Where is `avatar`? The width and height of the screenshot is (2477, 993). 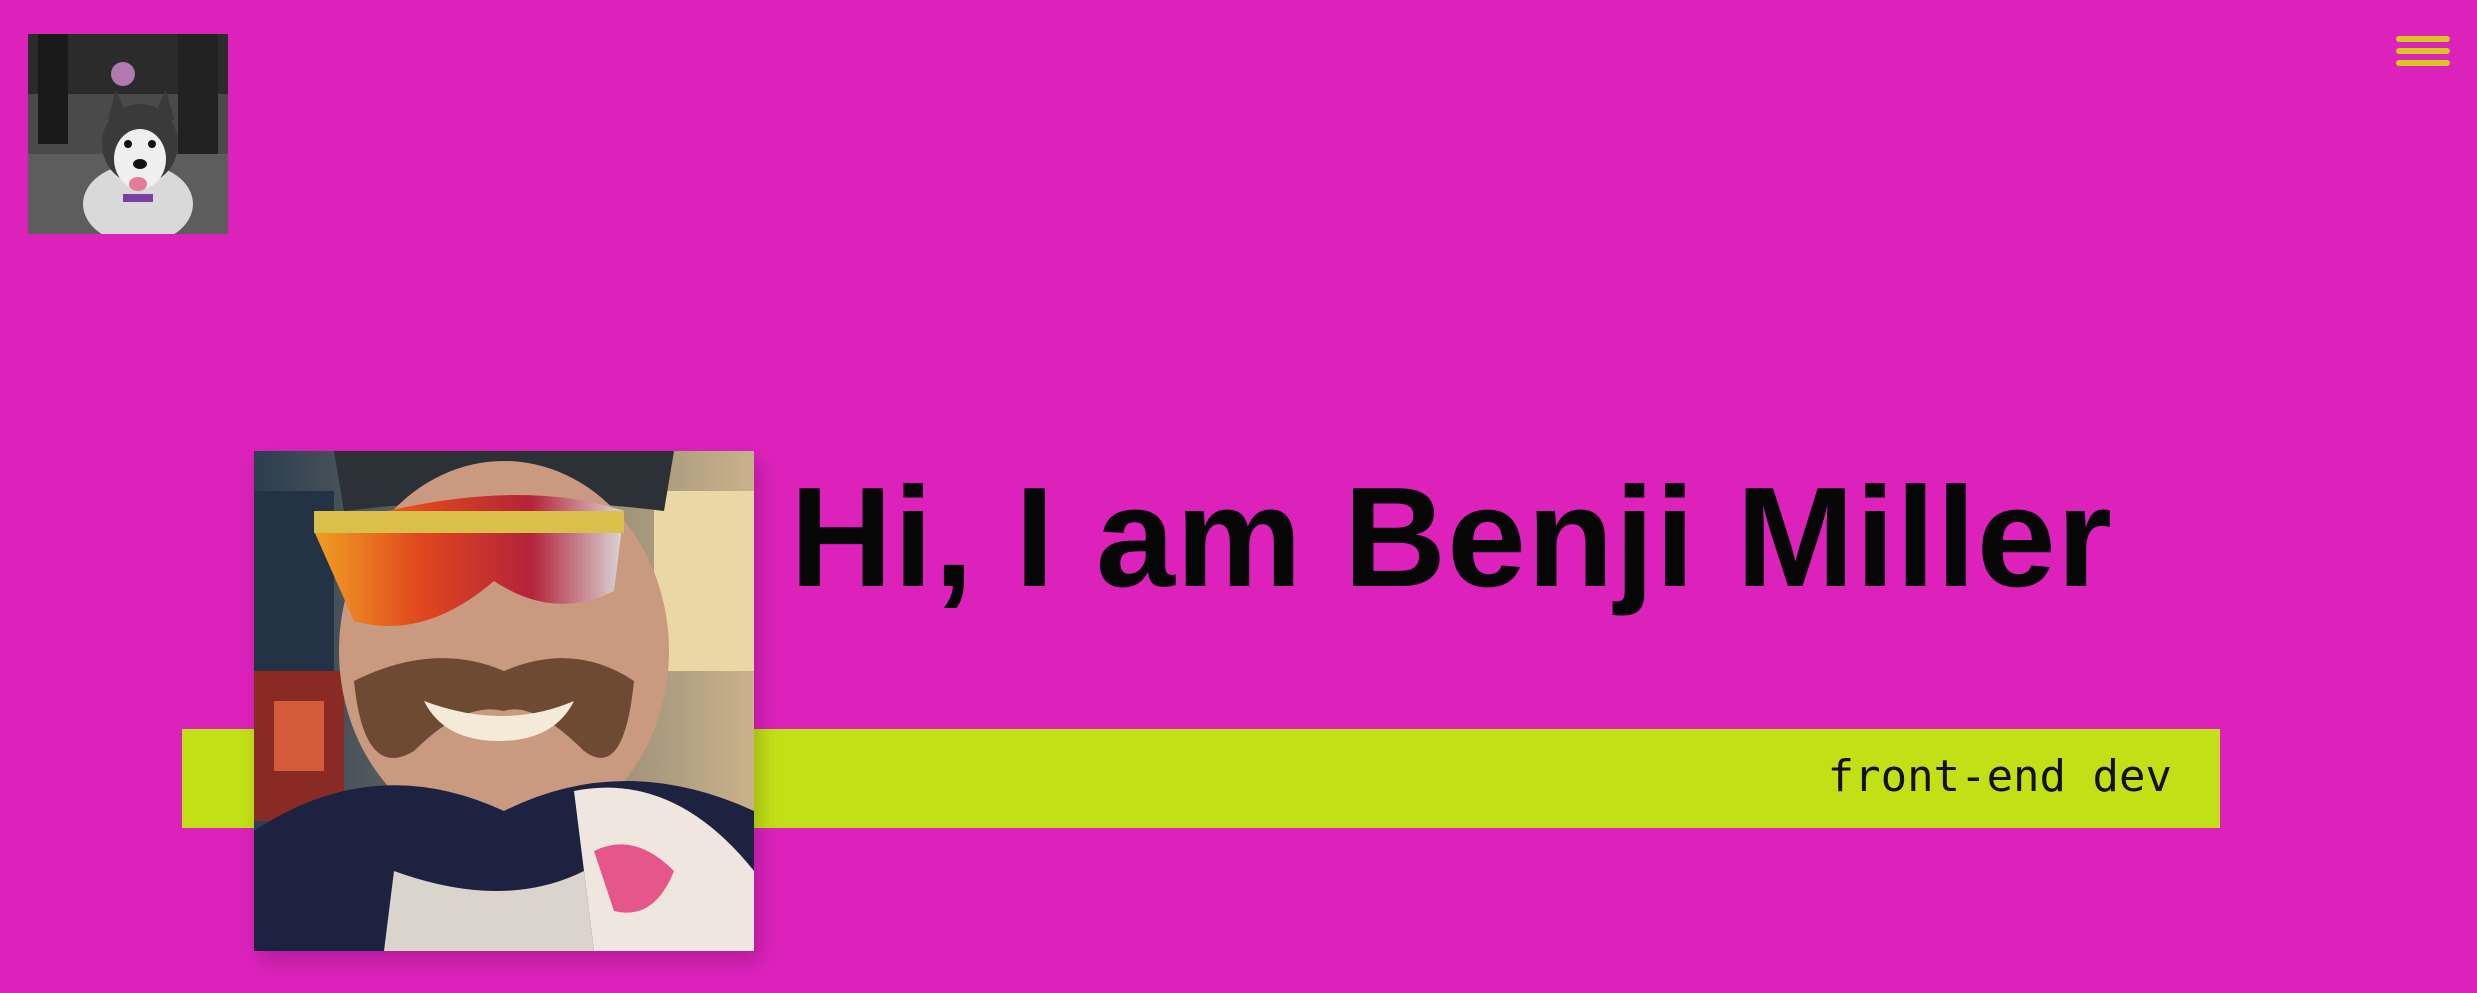
avatar is located at coordinates (128, 134).